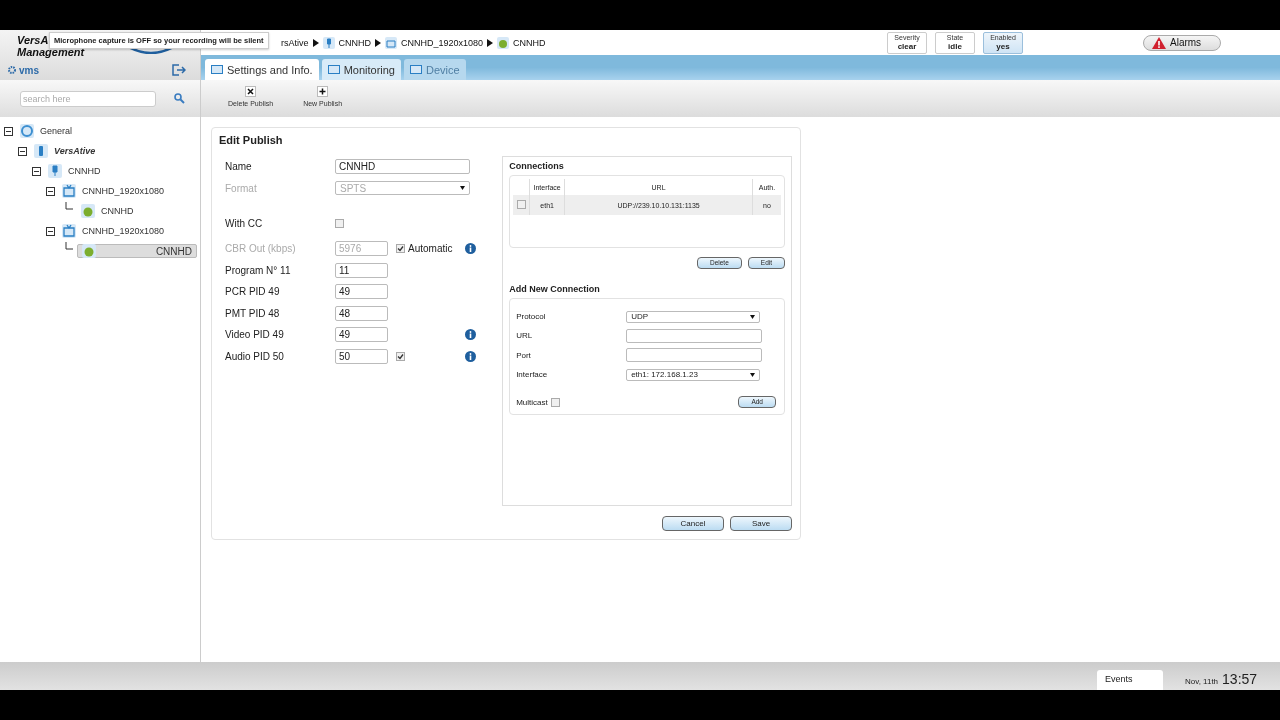  What do you see at coordinates (525, 336) in the screenshot?
I see `field-label: URL` at bounding box center [525, 336].